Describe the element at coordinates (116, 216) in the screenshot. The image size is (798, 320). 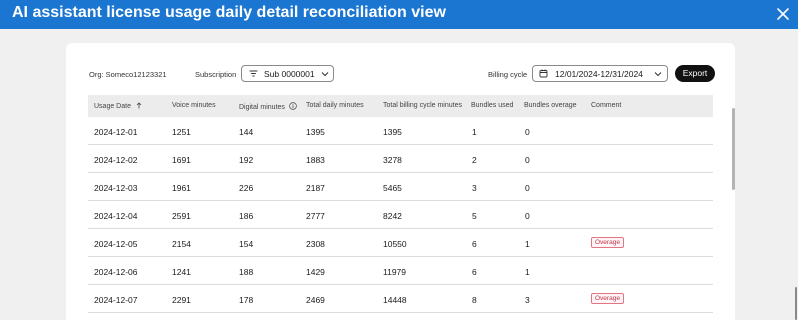
I see `cell-usage-date: 2024-12-04` at that location.